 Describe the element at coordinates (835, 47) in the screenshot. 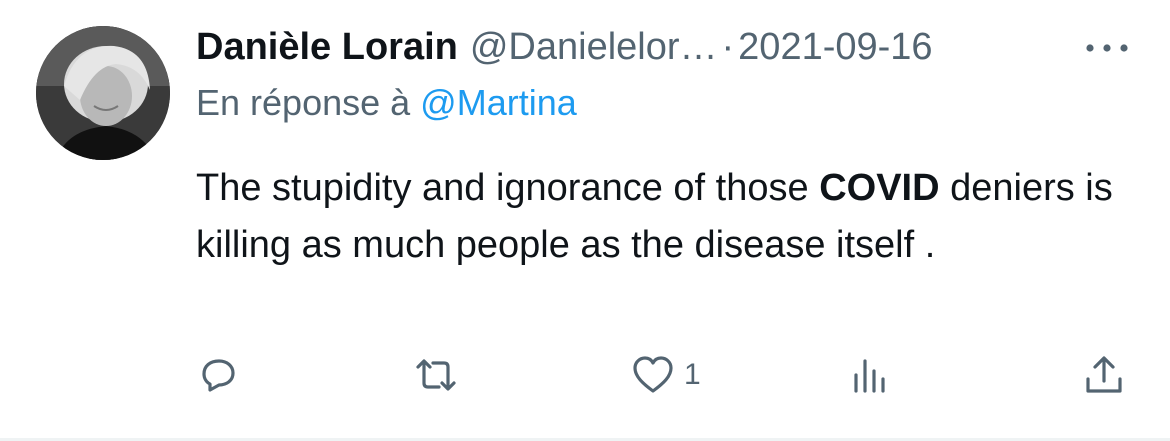

I see `tweet-date: 2021-09-16` at that location.